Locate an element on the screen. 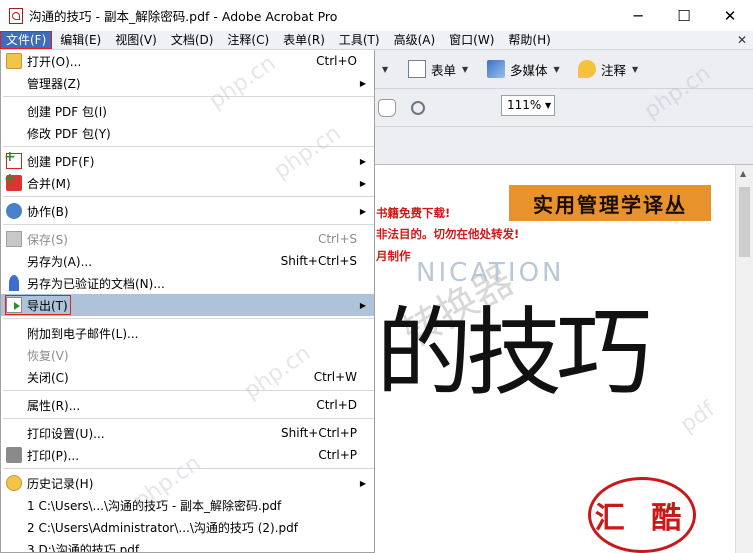 Image resolution: width=753 pixels, height=553 pixels. menu-item-recent-1: 1 C:\Users\...\沟通的技巧 - 副本_解除密码.pdf is located at coordinates (187, 505).